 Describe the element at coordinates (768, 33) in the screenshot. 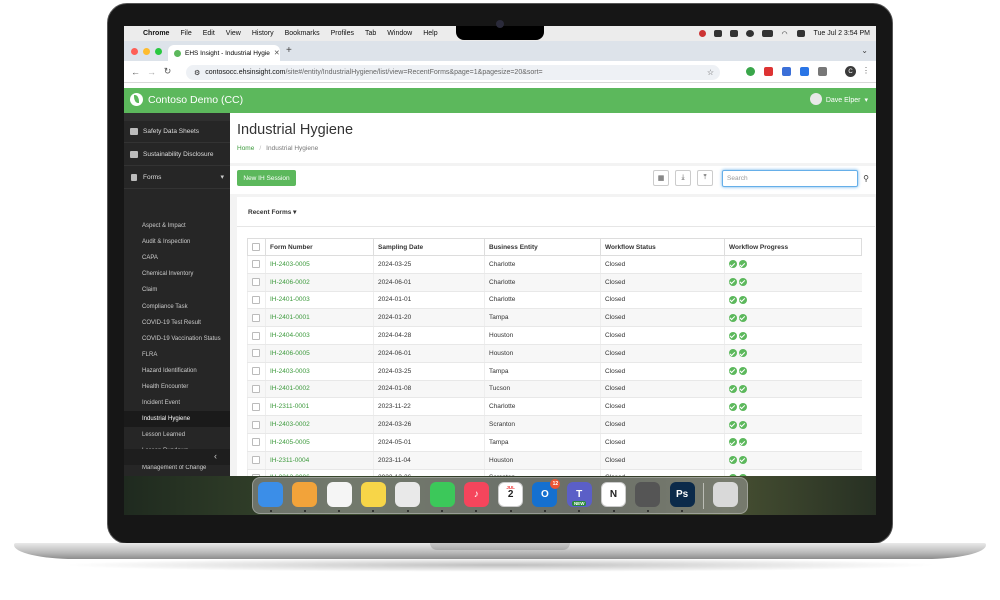

I see `battery-icon` at that location.